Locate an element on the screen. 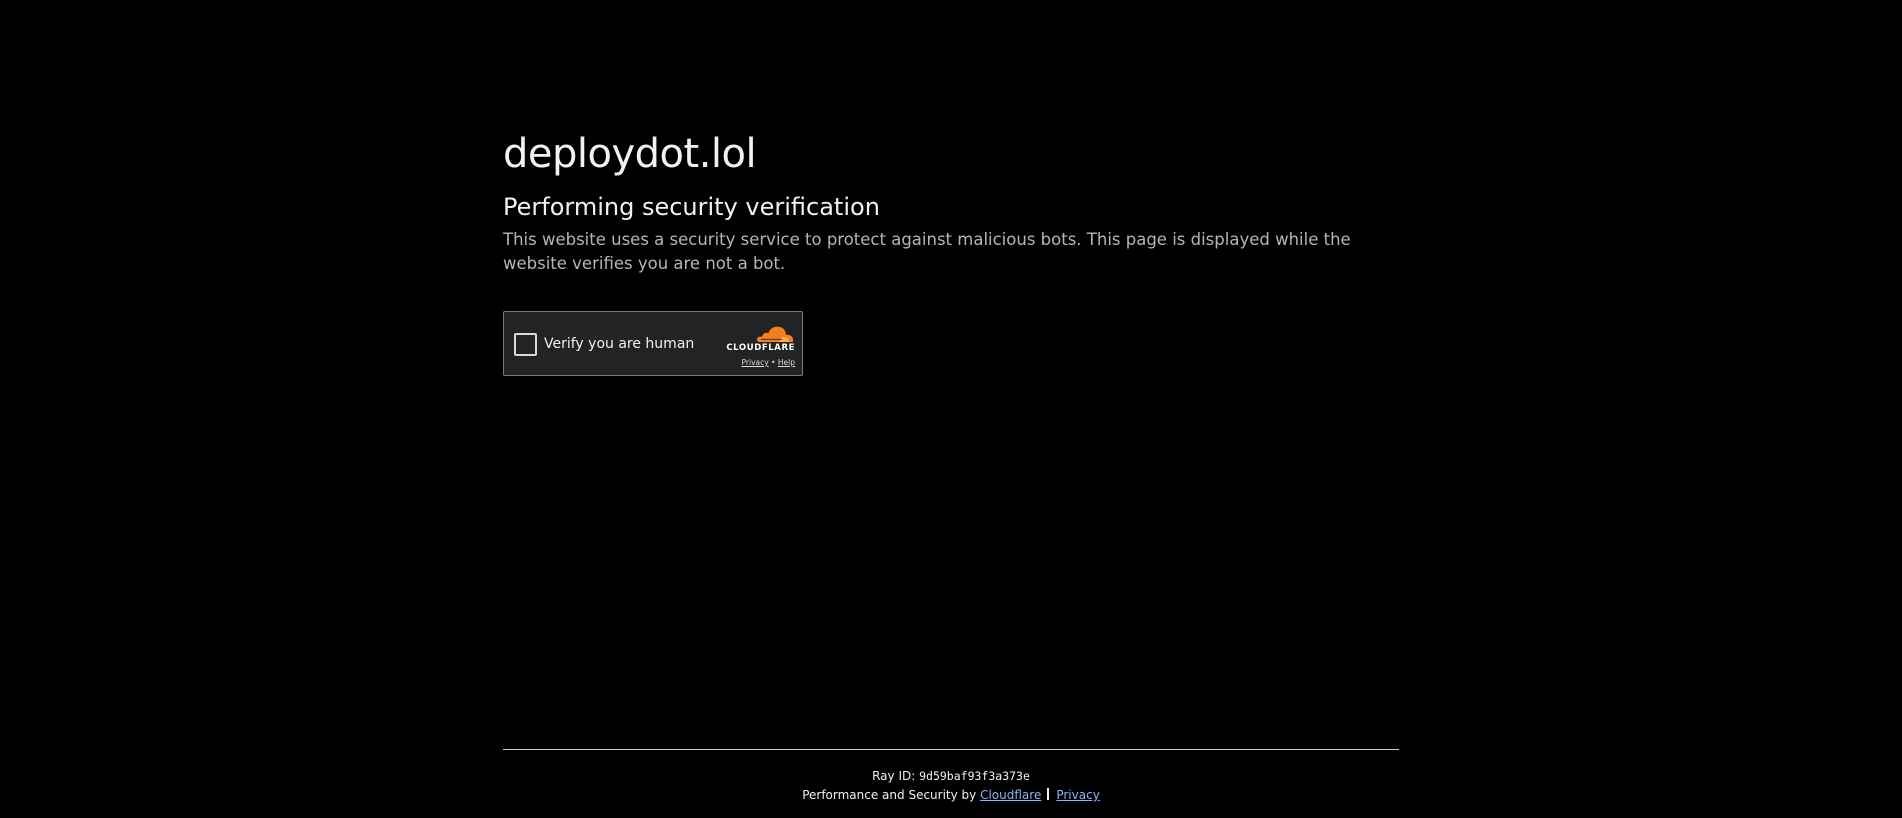 The height and width of the screenshot is (818, 1902). verify-checkbox is located at coordinates (525, 344).